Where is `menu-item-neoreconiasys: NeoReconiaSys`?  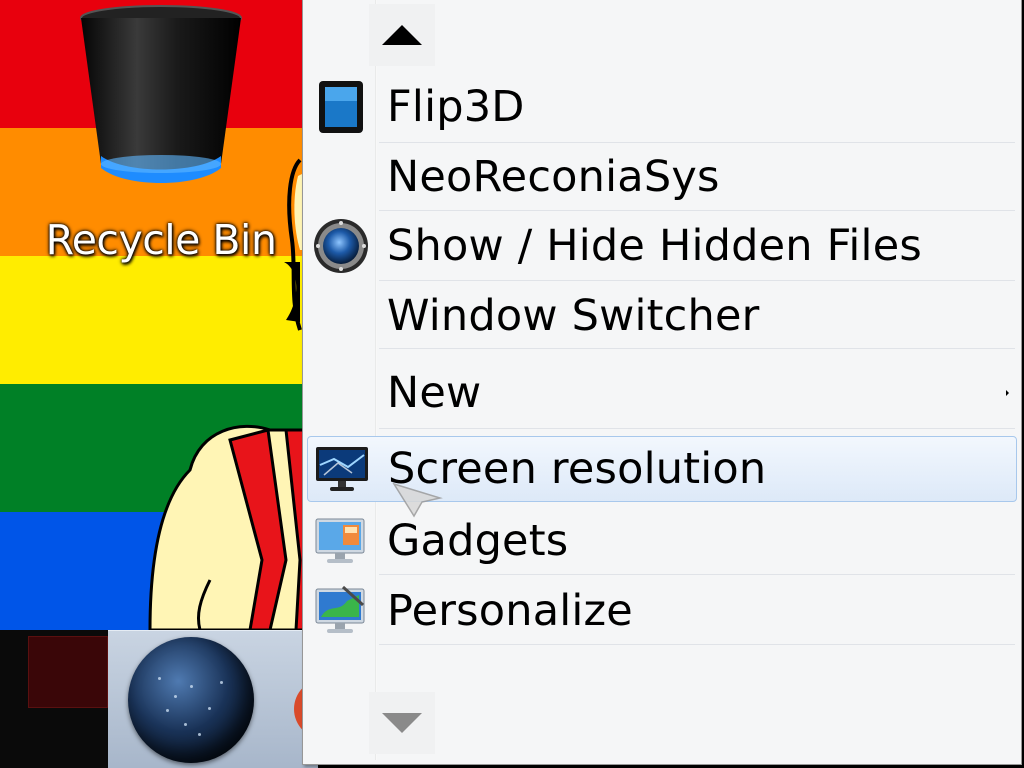 menu-item-neoreconiasys: NeoReconiaSys is located at coordinates (662, 177).